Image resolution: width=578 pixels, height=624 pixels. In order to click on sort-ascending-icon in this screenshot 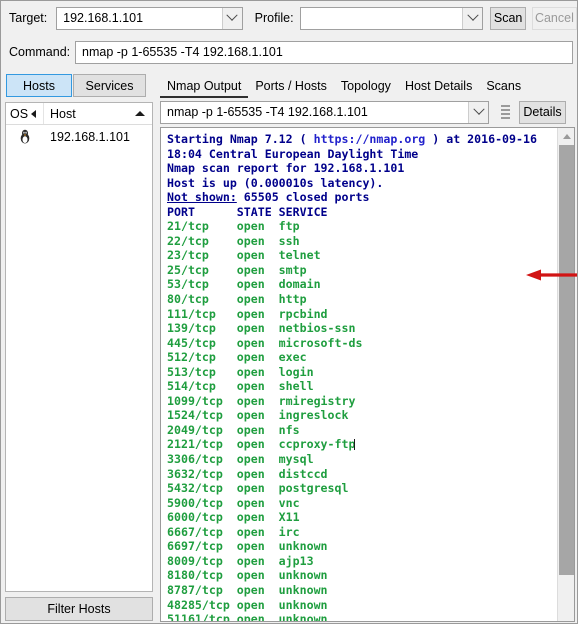, I will do `click(140, 113)`.